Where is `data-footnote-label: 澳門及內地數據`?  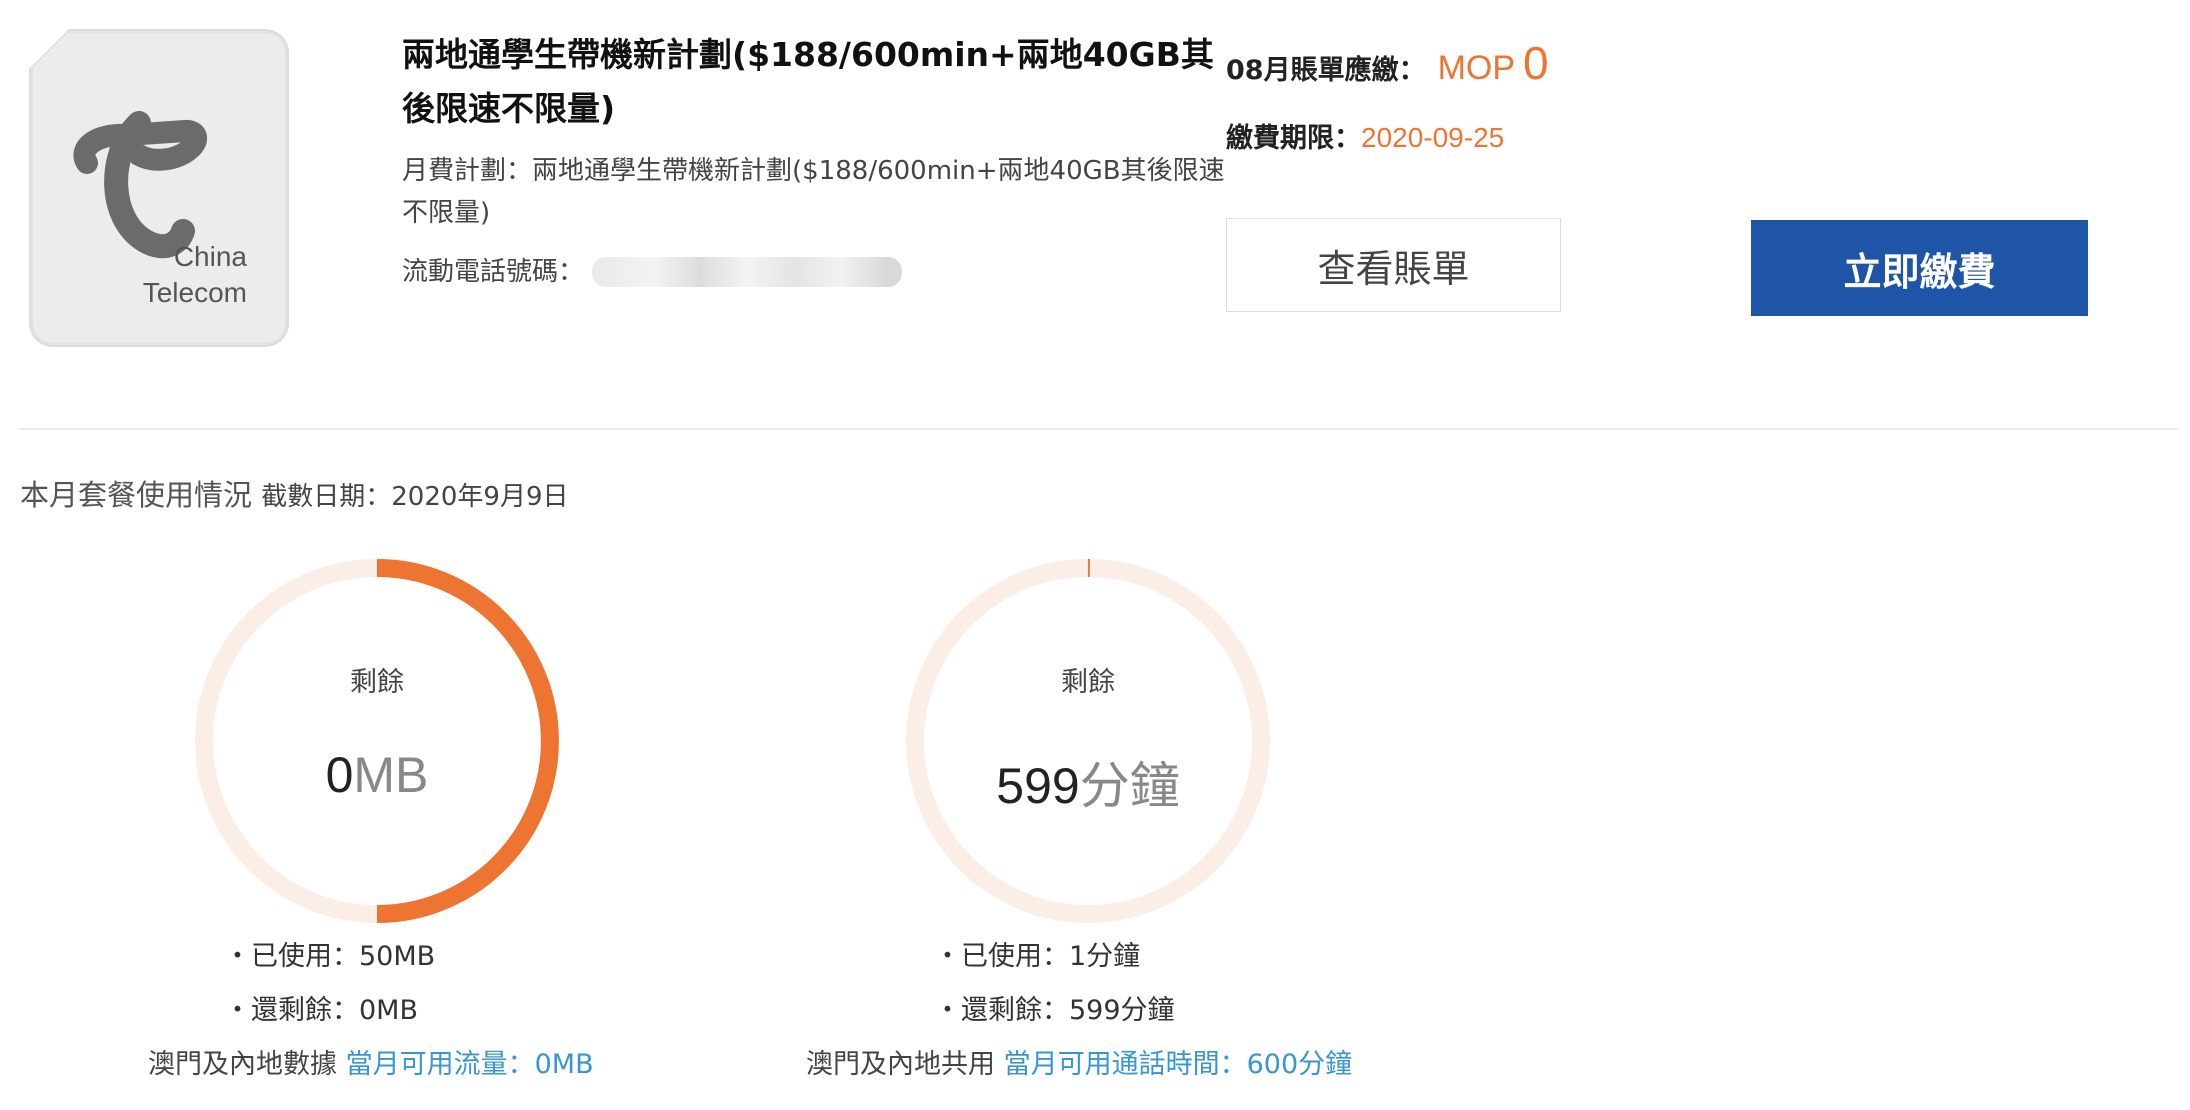 data-footnote-label: 澳門及內地數據 is located at coordinates (242, 1064).